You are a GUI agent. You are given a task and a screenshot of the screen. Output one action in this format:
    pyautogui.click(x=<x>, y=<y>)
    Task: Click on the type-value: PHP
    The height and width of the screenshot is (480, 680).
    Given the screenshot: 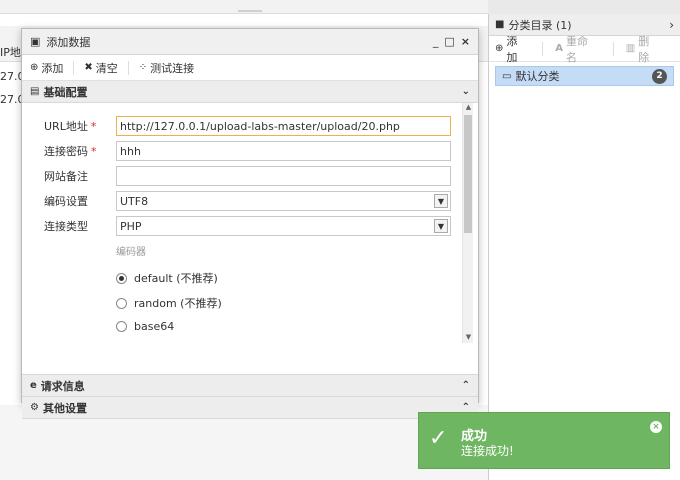 What is the action you would take?
    pyautogui.click(x=131, y=226)
    